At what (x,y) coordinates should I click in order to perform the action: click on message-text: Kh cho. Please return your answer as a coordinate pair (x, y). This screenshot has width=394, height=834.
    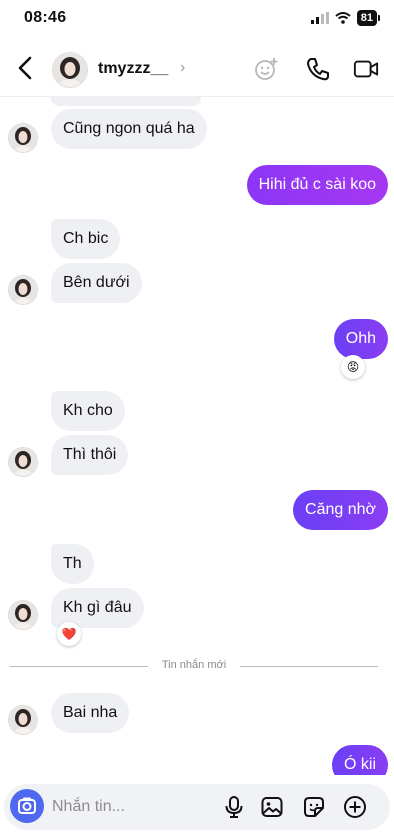
    Looking at the image, I should click on (88, 410).